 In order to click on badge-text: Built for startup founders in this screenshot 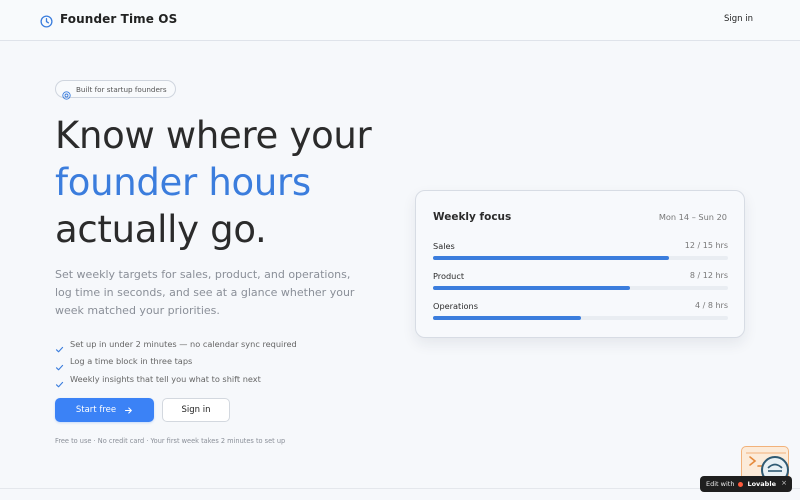, I will do `click(121, 89)`.